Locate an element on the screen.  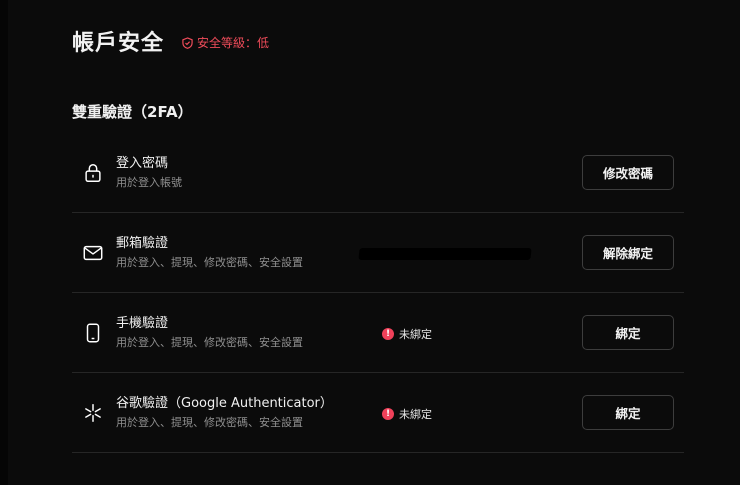
row-title: 手機驗證 is located at coordinates (142, 323).